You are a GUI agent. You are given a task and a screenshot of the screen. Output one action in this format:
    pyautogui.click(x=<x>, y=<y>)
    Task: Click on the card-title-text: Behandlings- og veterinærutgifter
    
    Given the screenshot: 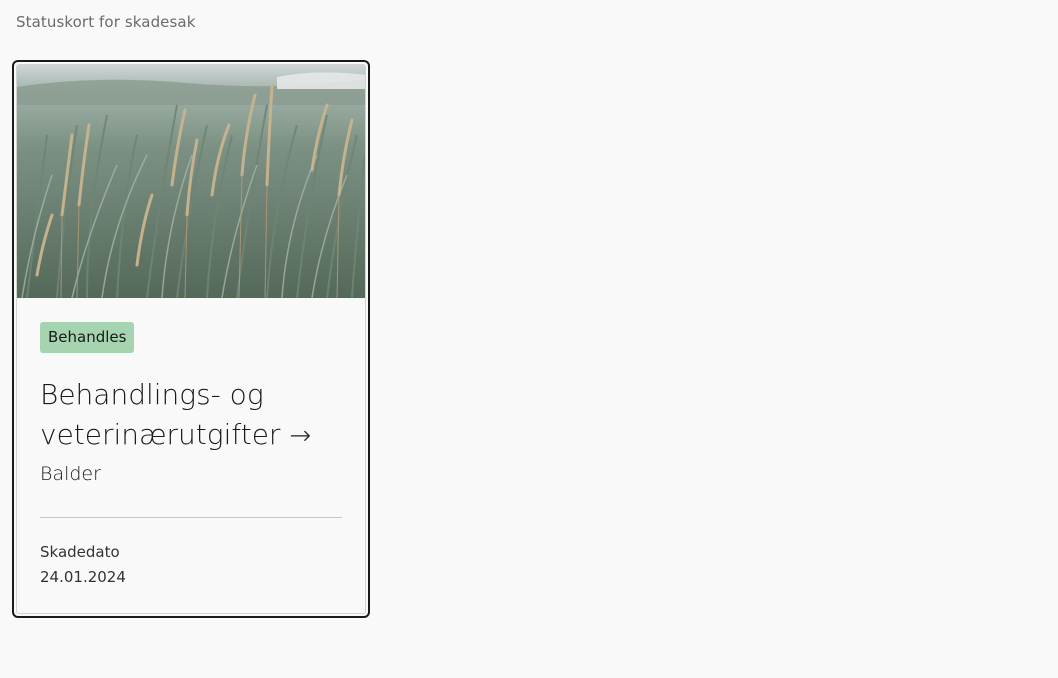 What is the action you would take?
    pyautogui.click(x=160, y=414)
    